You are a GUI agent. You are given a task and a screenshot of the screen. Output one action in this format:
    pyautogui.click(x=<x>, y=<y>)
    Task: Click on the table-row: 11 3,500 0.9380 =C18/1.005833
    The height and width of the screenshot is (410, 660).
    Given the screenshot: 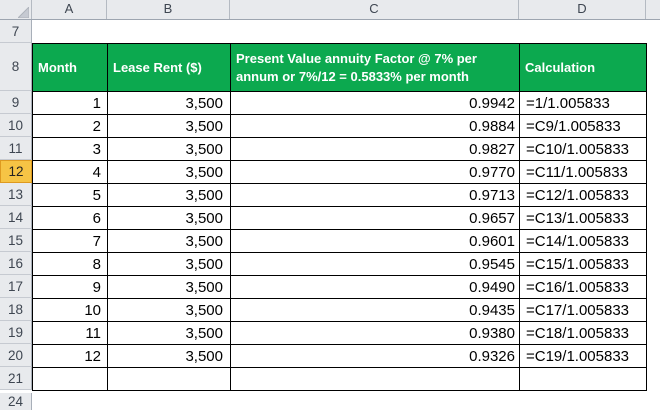 What is the action you would take?
    pyautogui.click(x=339, y=333)
    